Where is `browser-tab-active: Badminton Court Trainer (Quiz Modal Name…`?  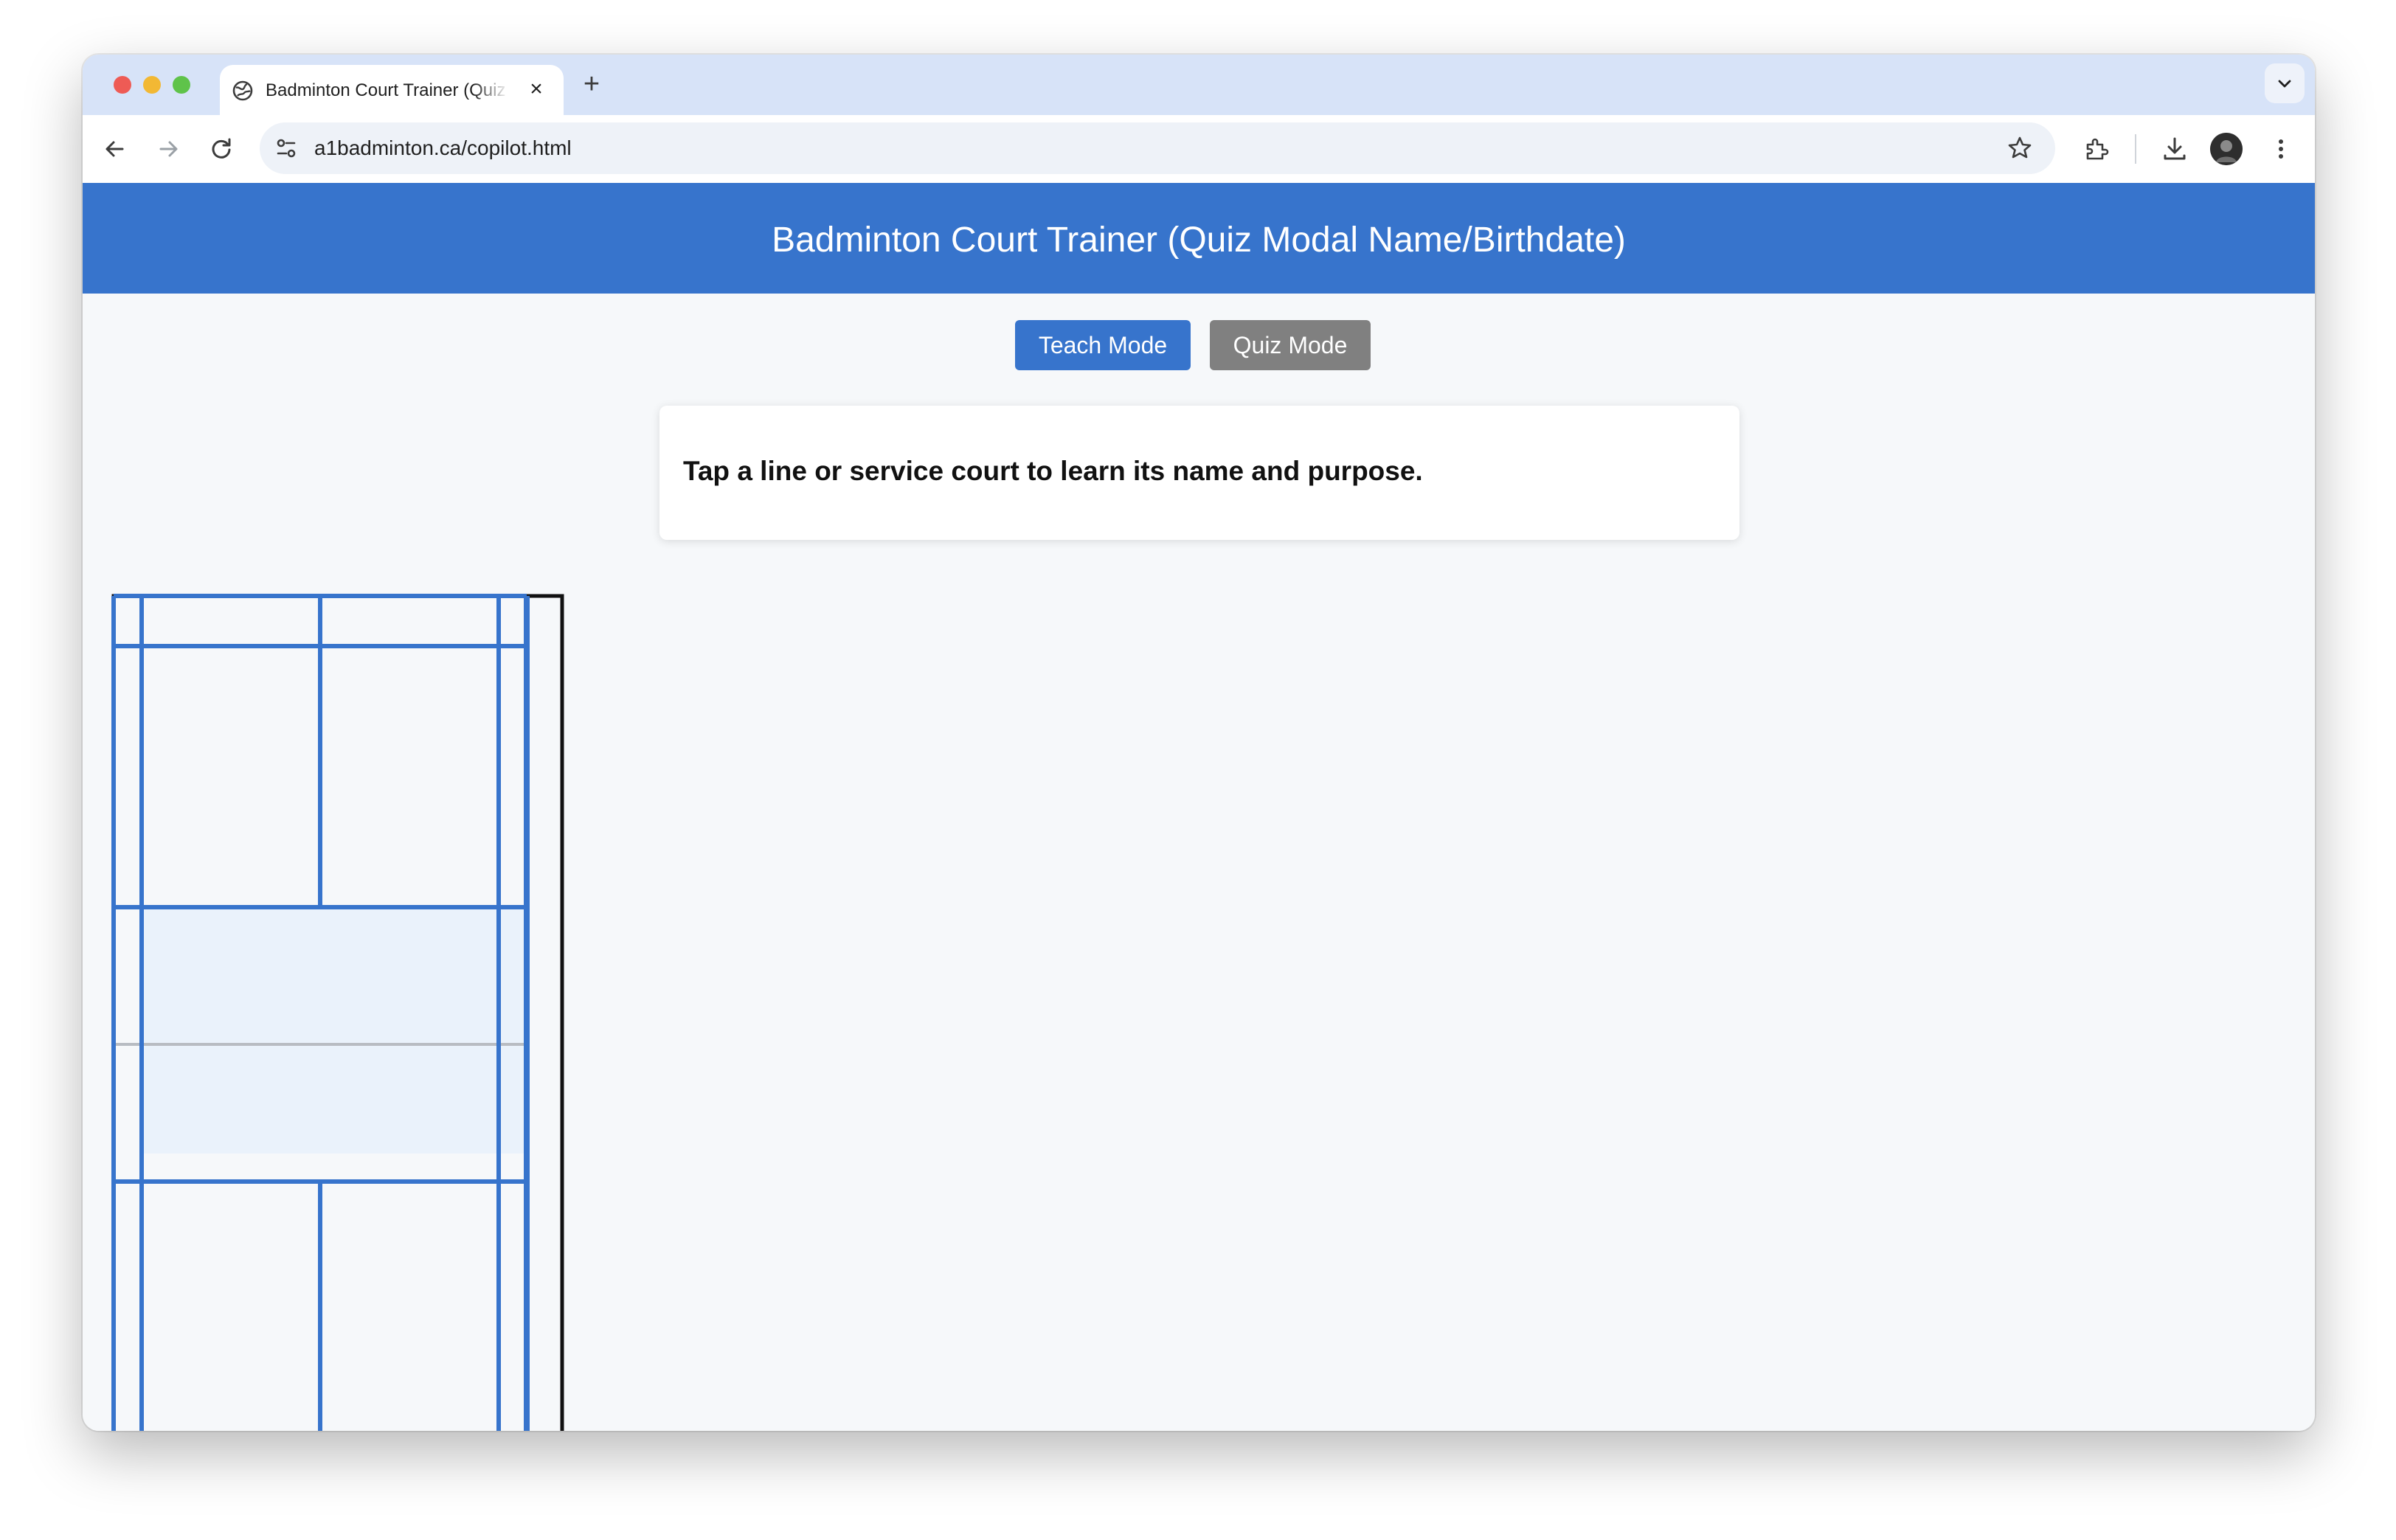 browser-tab-active: Badminton Court Trainer (Quiz Modal Name… is located at coordinates (392, 90).